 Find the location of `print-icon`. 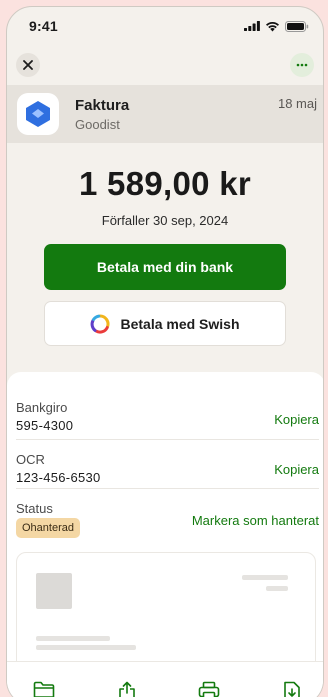

print-icon is located at coordinates (209, 689).